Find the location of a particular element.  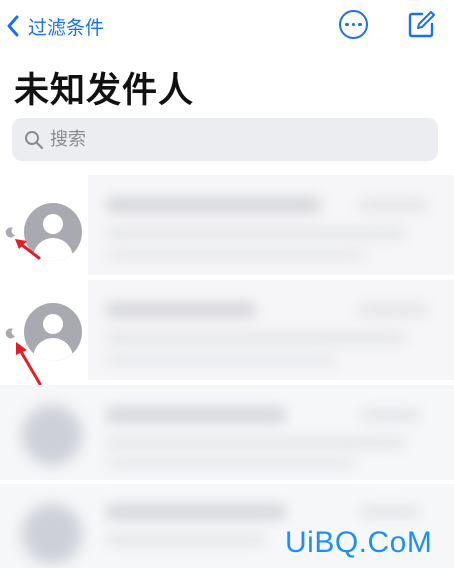

search-bar is located at coordinates (225, 139).